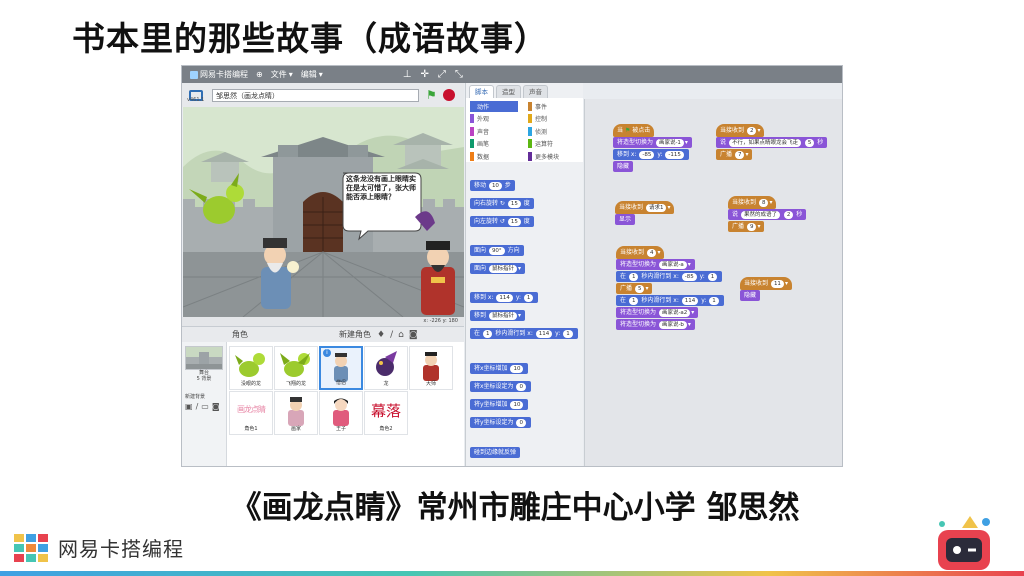 The width and height of the screenshot is (1024, 576). Describe the element at coordinates (655, 324) in the screenshot. I see `switch-costume-block: 将造型切换为 画家说-b ▾` at that location.